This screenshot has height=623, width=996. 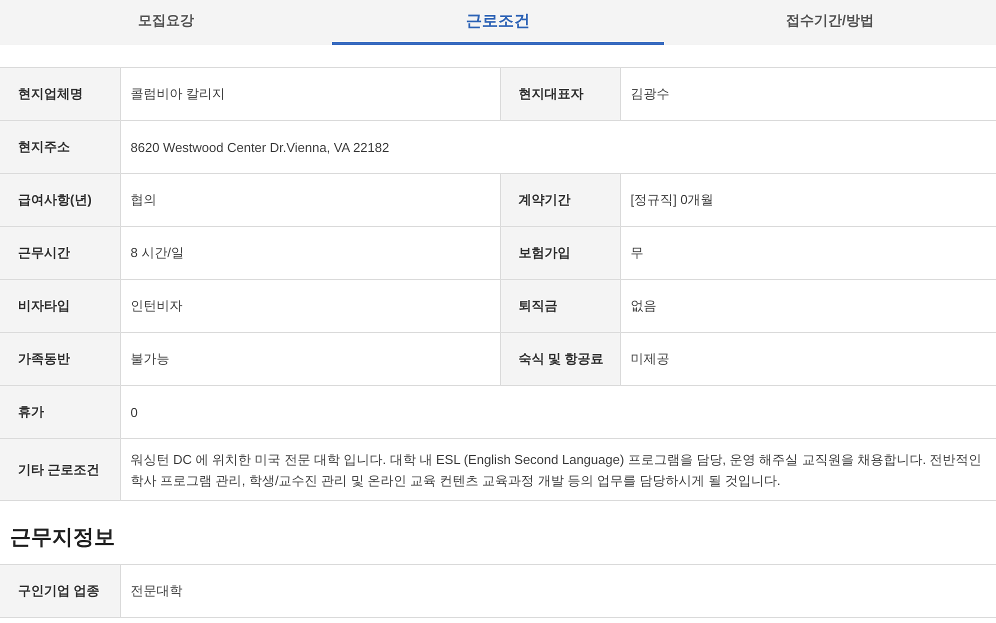 What do you see at coordinates (560, 306) in the screenshot?
I see `field-label: 퇴직금` at bounding box center [560, 306].